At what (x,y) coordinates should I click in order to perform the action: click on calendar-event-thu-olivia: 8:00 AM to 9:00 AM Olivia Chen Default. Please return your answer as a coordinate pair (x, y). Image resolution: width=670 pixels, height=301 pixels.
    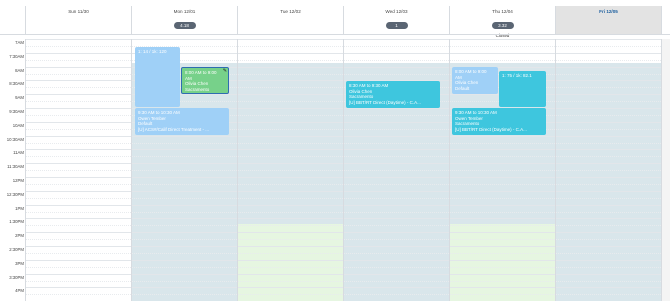
    Looking at the image, I should click on (475, 80).